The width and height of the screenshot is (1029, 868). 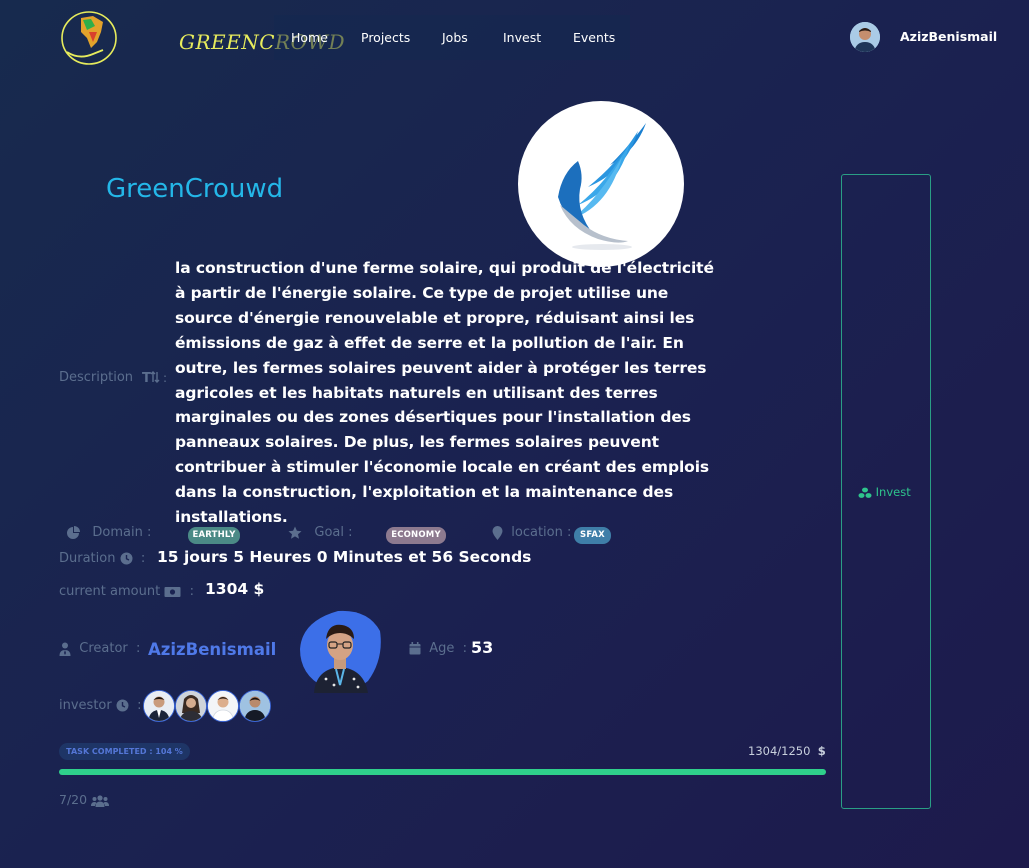 I want to click on members-count-text: 7/20, so click(x=73, y=799).